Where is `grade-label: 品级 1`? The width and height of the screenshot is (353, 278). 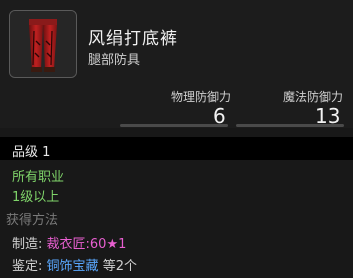 grade-label: 品级 1 is located at coordinates (31, 152).